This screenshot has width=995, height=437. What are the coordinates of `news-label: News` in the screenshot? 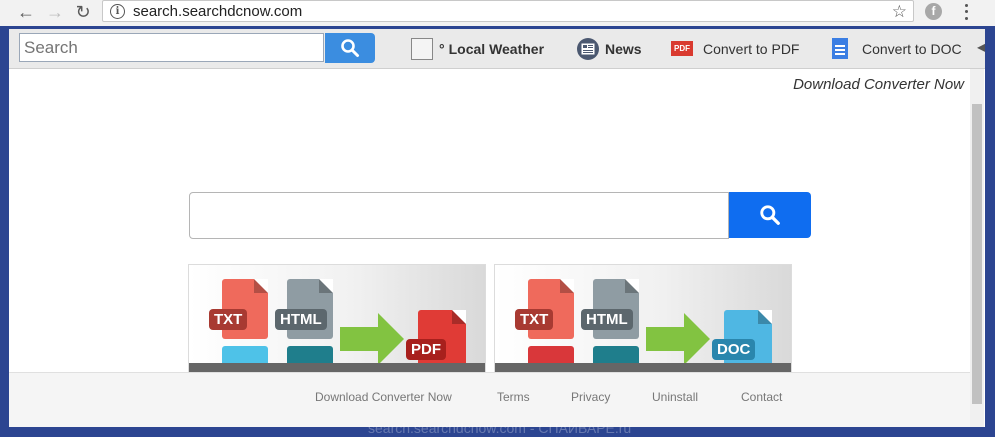 It's located at (623, 48).